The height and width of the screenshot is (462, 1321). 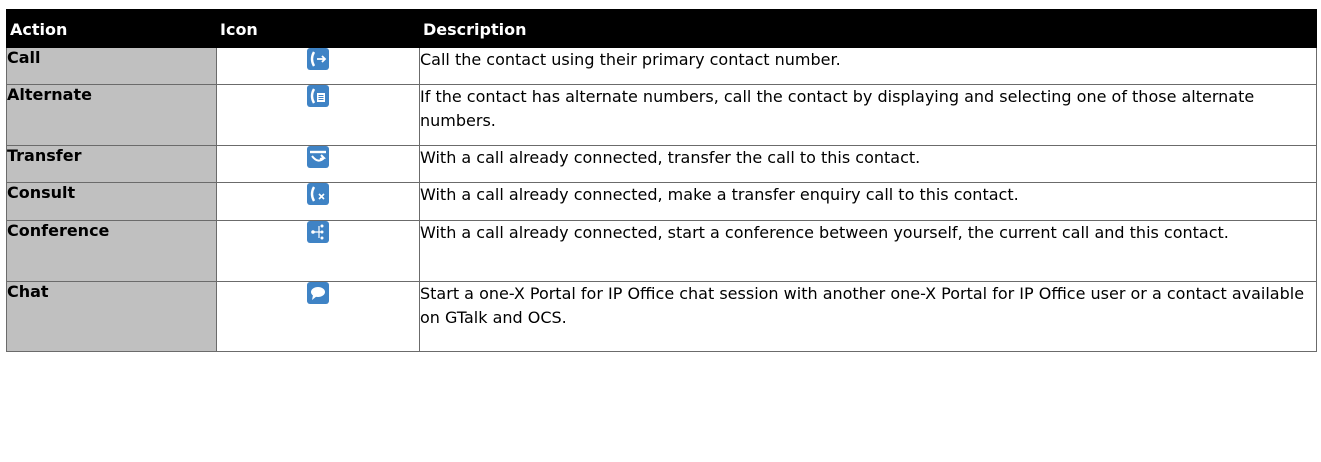 What do you see at coordinates (318, 96) in the screenshot?
I see `alternate-numbers-icon` at bounding box center [318, 96].